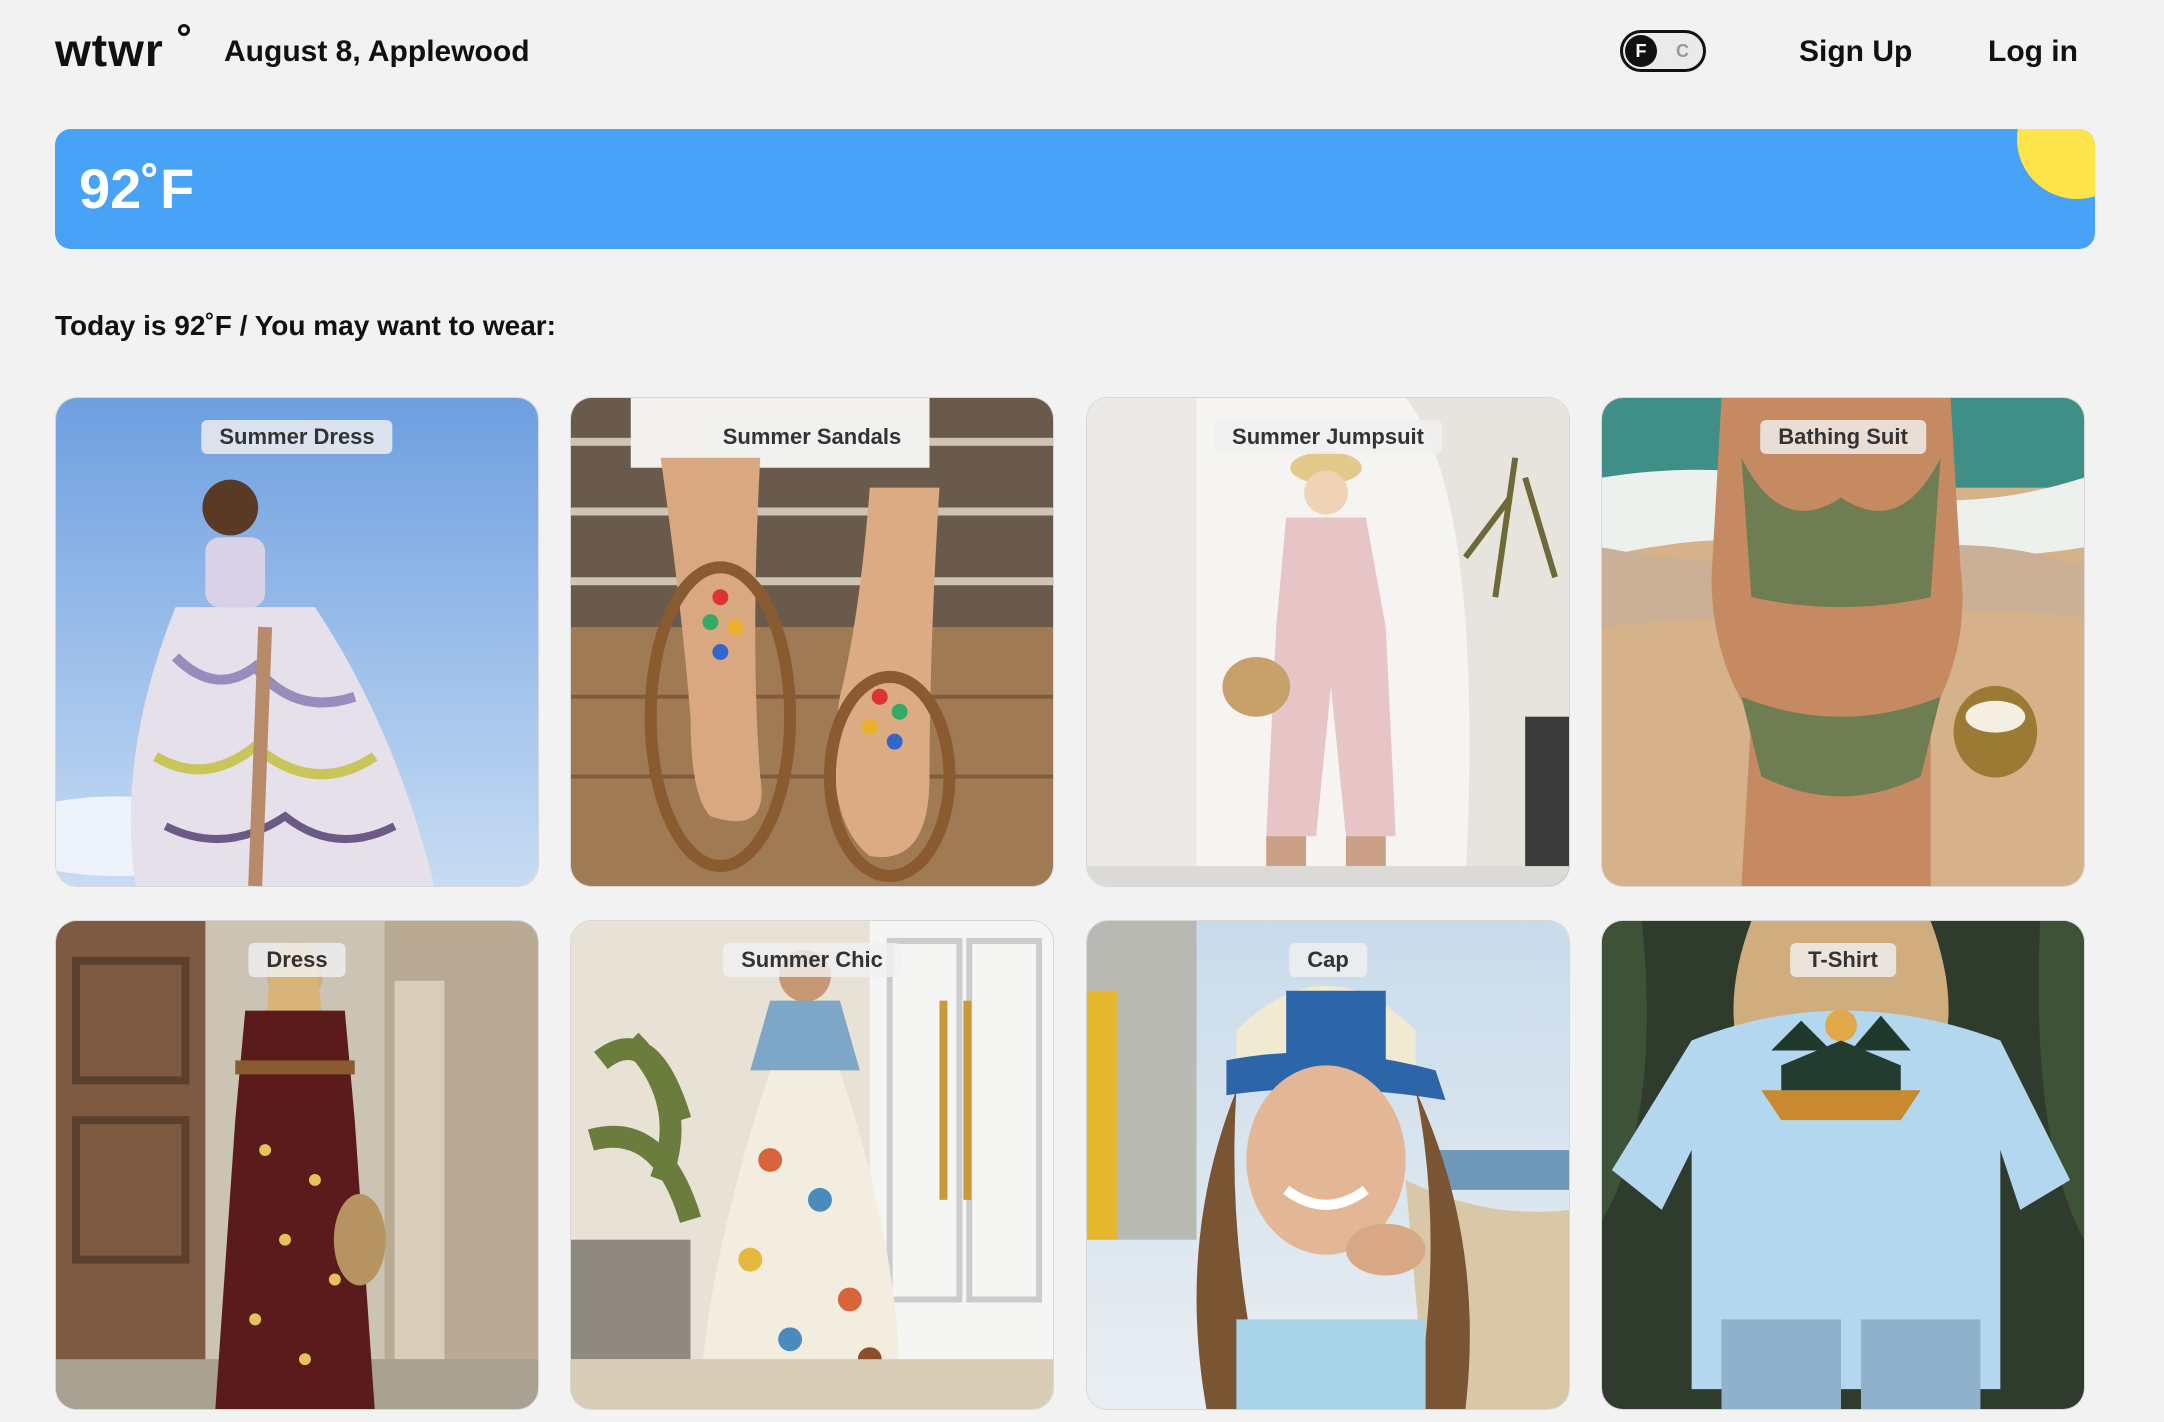  I want to click on t-shirt-image, so click(1843, 1165).